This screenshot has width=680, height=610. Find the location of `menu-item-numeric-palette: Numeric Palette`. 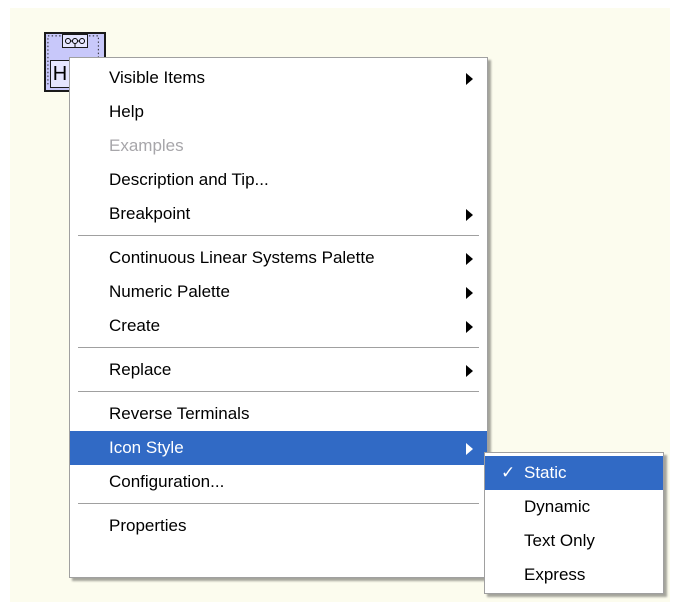

menu-item-numeric-palette: Numeric Palette is located at coordinates (278, 292).